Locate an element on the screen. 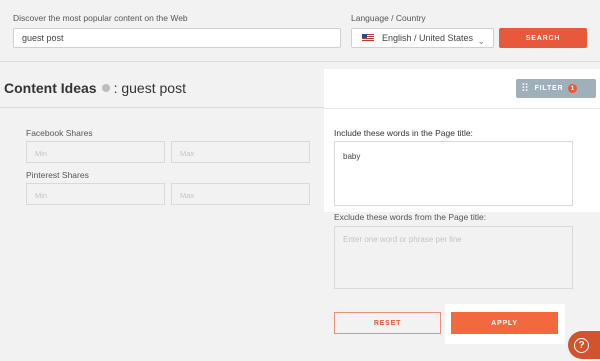  help-button: ? is located at coordinates (584, 345).